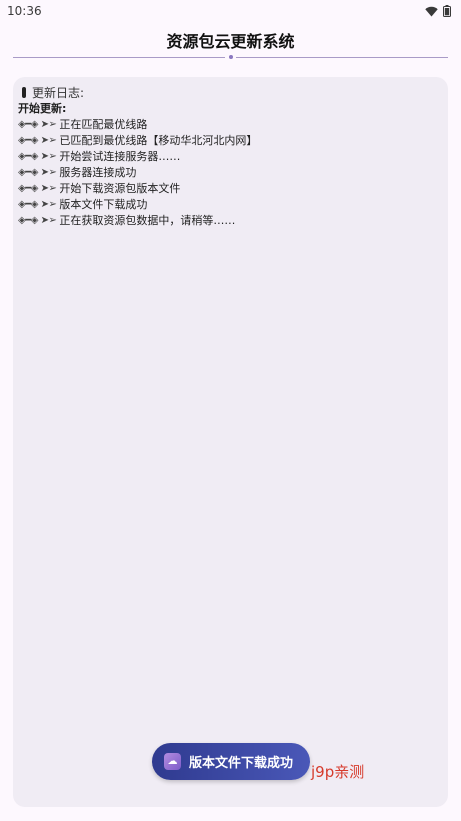 The height and width of the screenshot is (821, 461). What do you see at coordinates (24, 11) in the screenshot?
I see `status-time: 10:36` at bounding box center [24, 11].